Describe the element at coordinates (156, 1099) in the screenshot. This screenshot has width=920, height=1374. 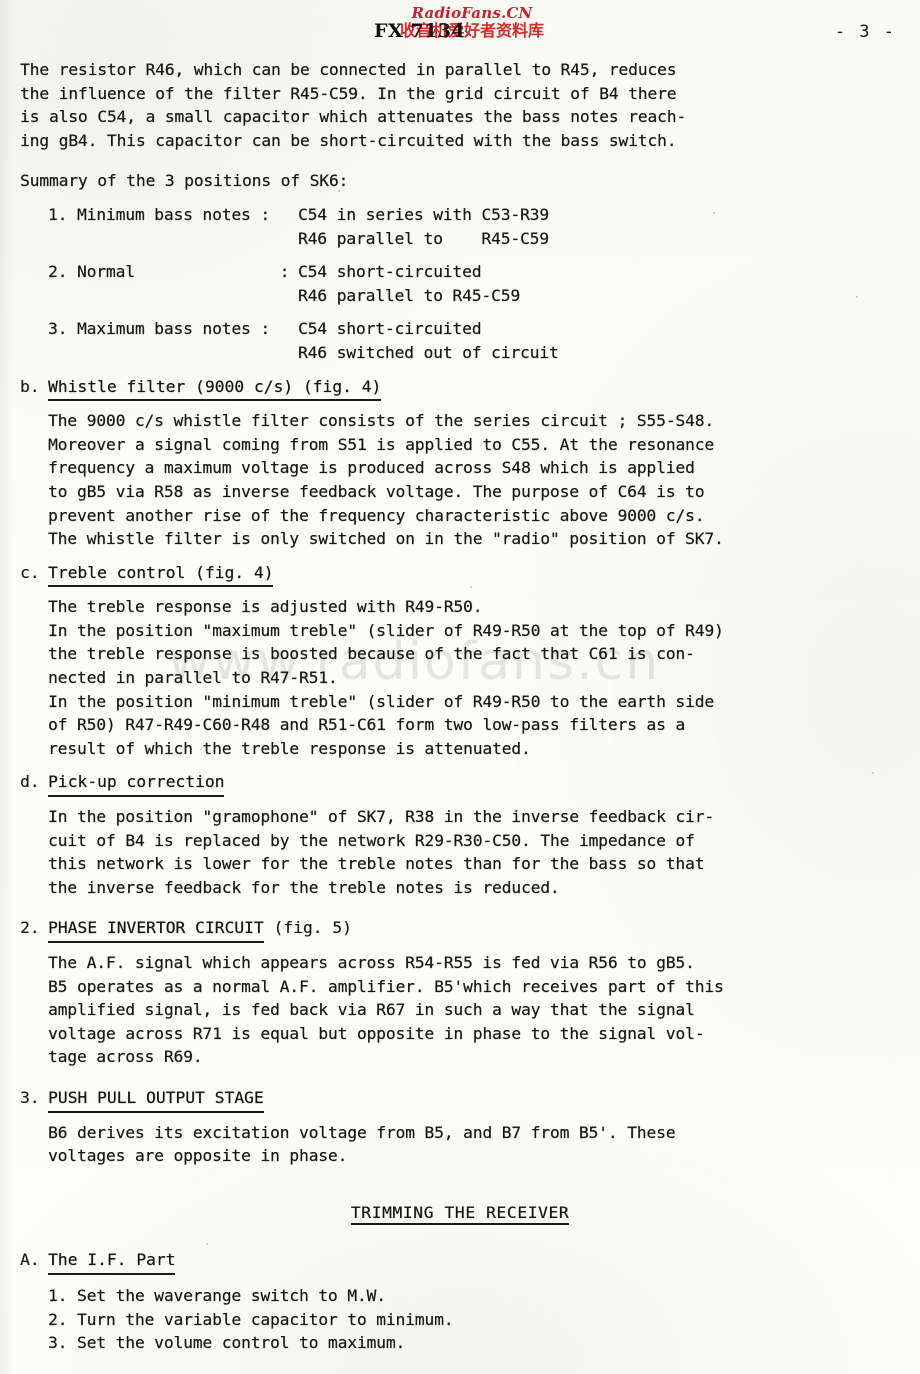
I see `section-heading: PUSH PULL OUTPUT STAGE` at that location.